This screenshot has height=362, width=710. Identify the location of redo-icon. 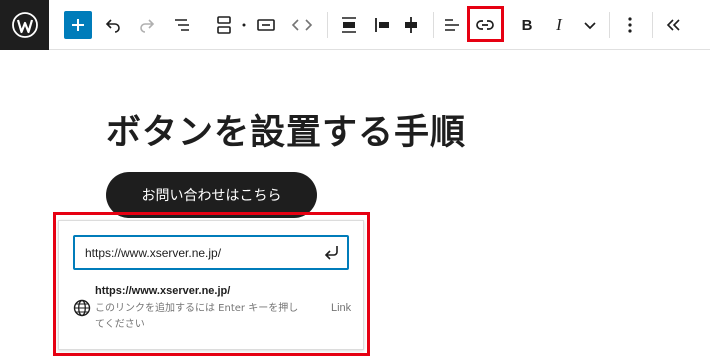
(147, 25).